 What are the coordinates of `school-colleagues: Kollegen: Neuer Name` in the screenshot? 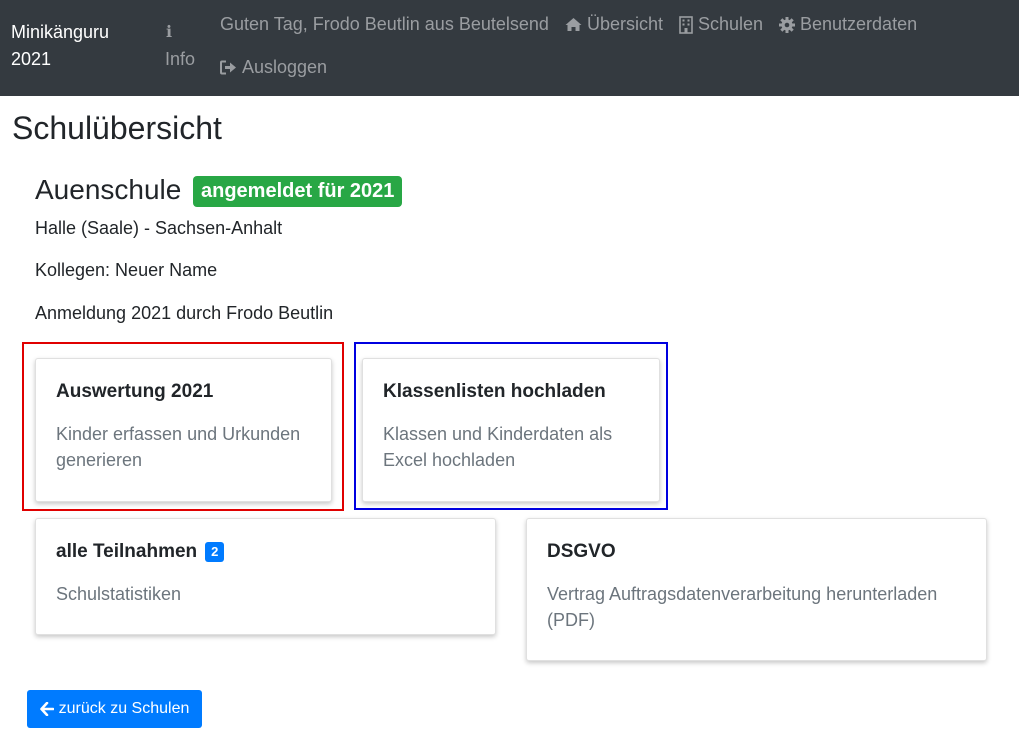 It's located at (126, 270).